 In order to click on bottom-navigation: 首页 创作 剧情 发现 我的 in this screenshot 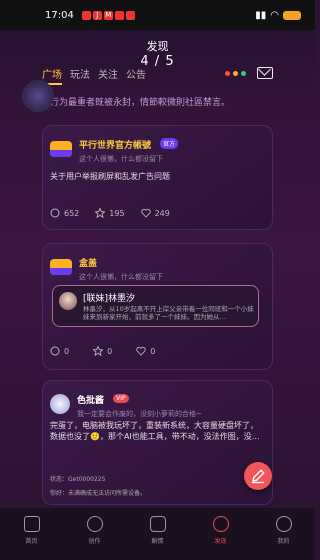, I will do `click(157, 534)`.